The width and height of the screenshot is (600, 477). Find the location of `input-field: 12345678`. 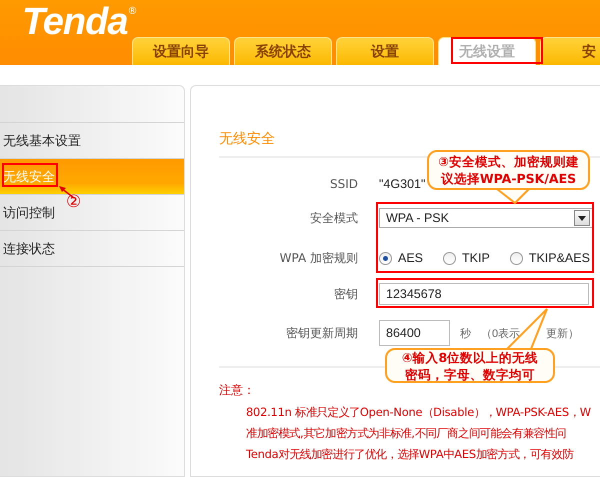

input-field: 12345678 is located at coordinates (484, 294).